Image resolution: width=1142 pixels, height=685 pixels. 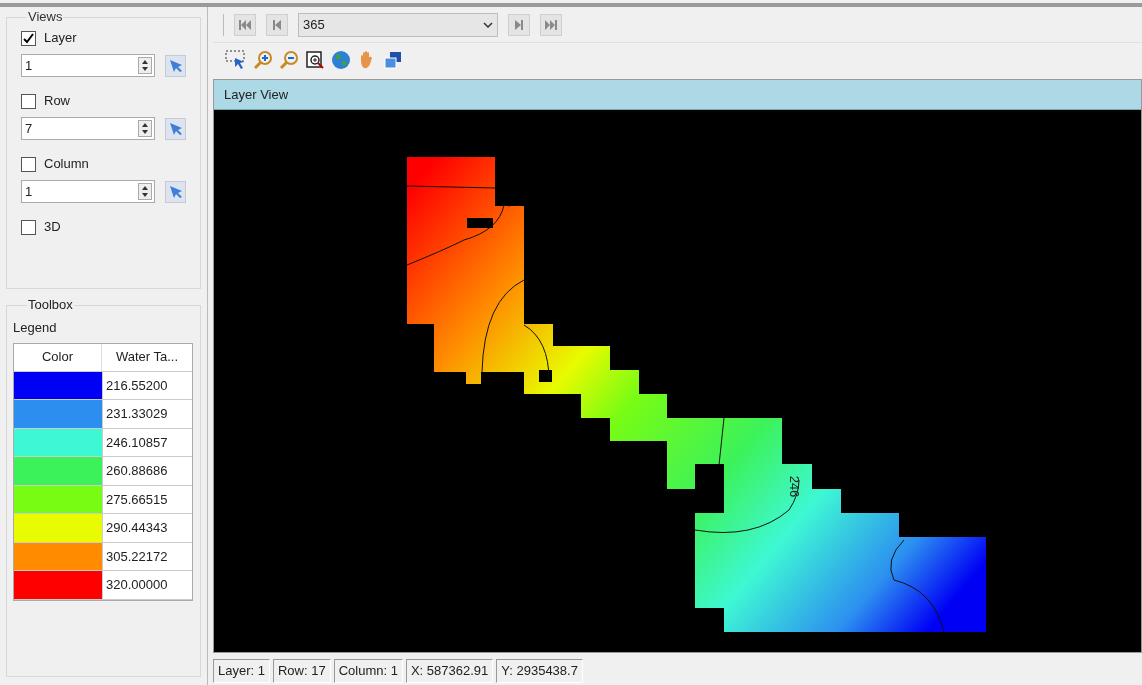 I want to click on step-dropdown: 365, so click(x=398, y=24).